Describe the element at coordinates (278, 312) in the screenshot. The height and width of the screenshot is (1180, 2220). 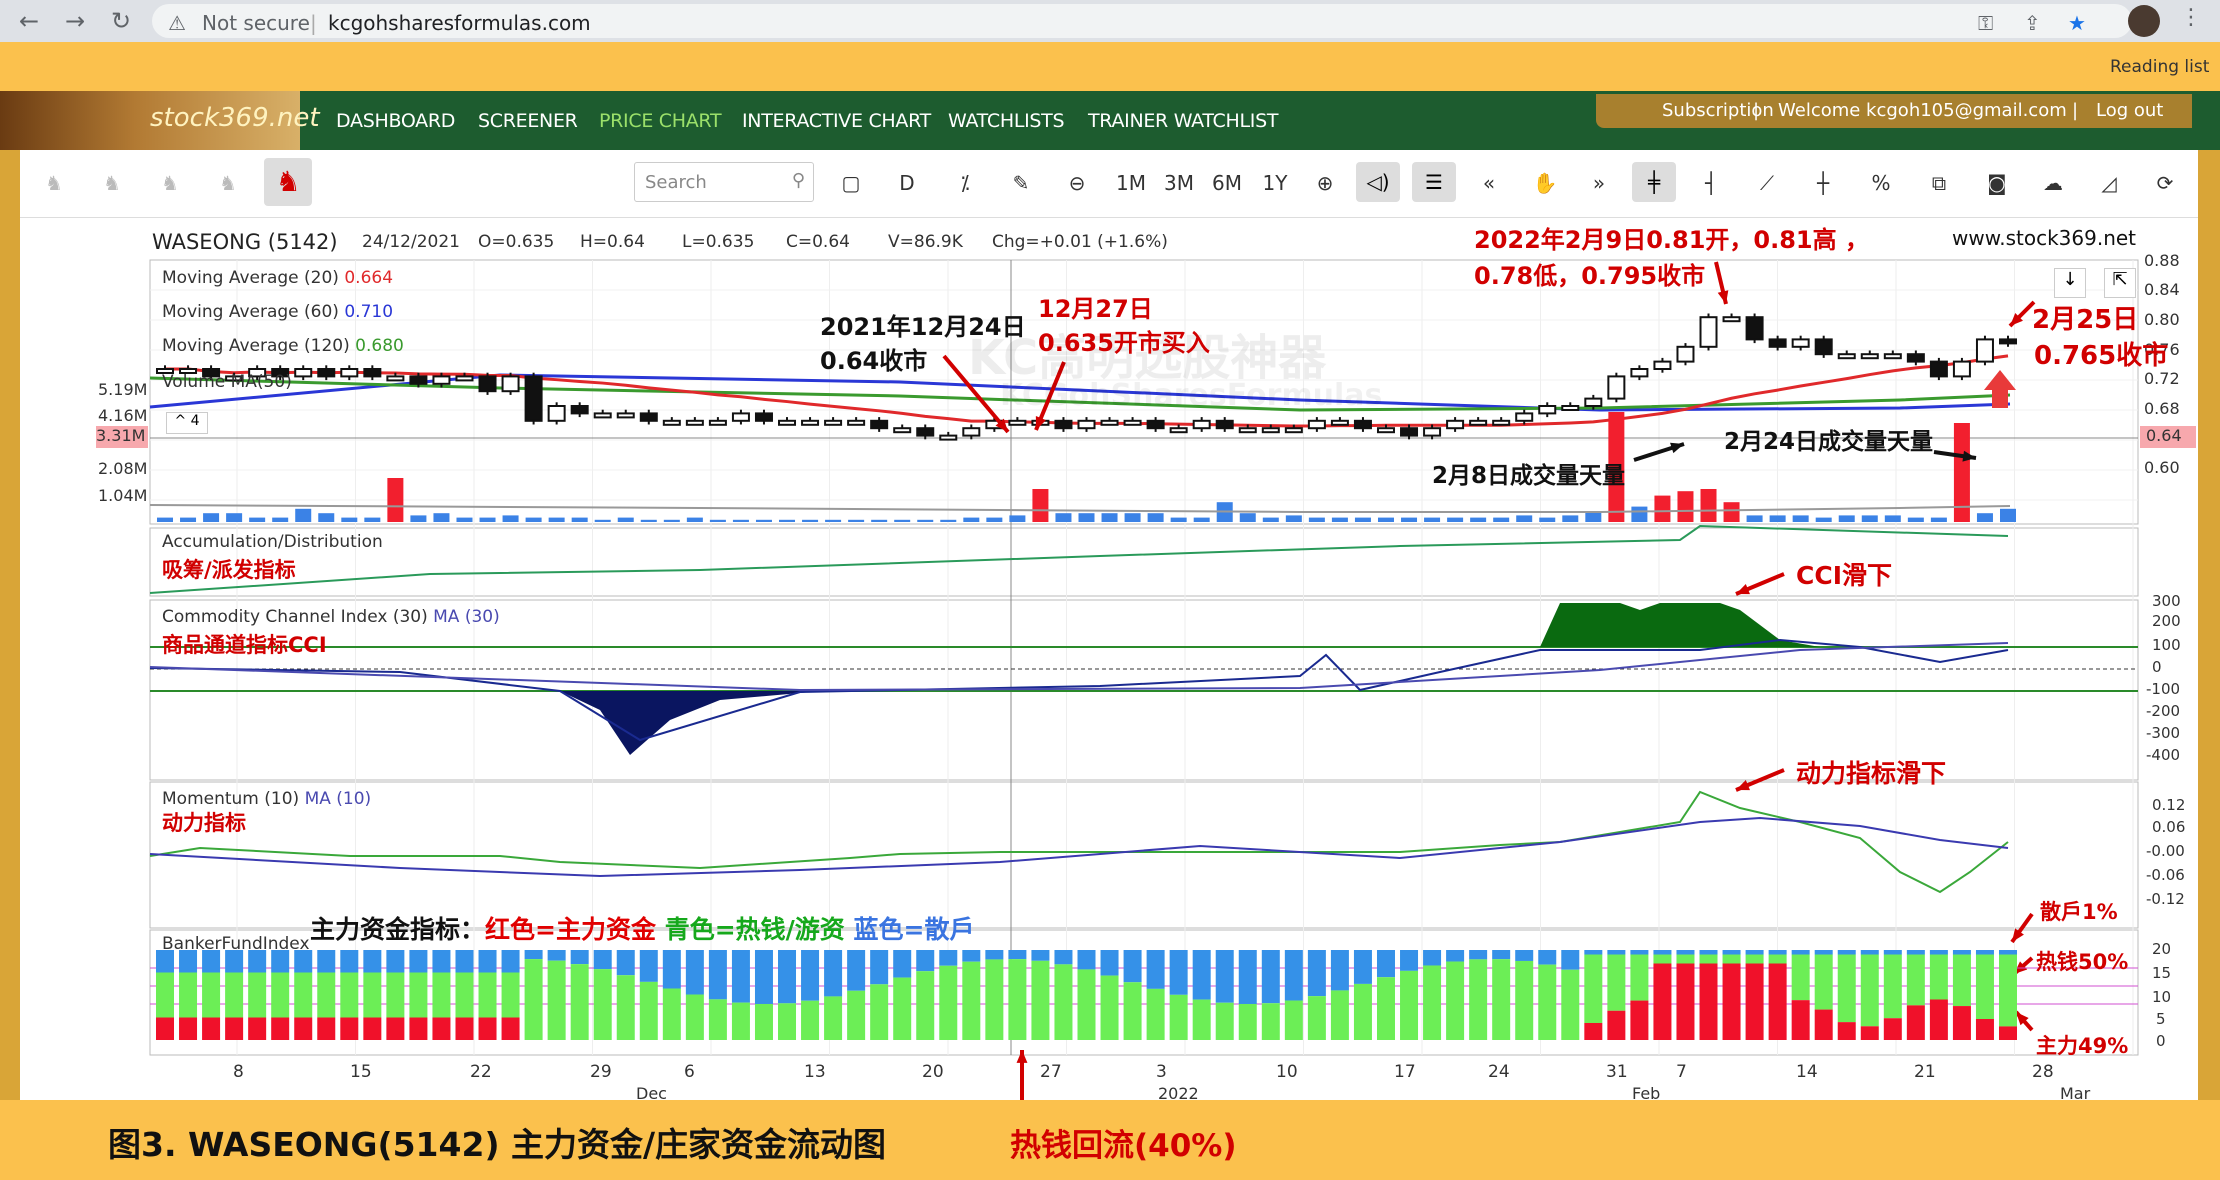
I see `ma60-legend: Moving Average (60) 0.710` at that location.